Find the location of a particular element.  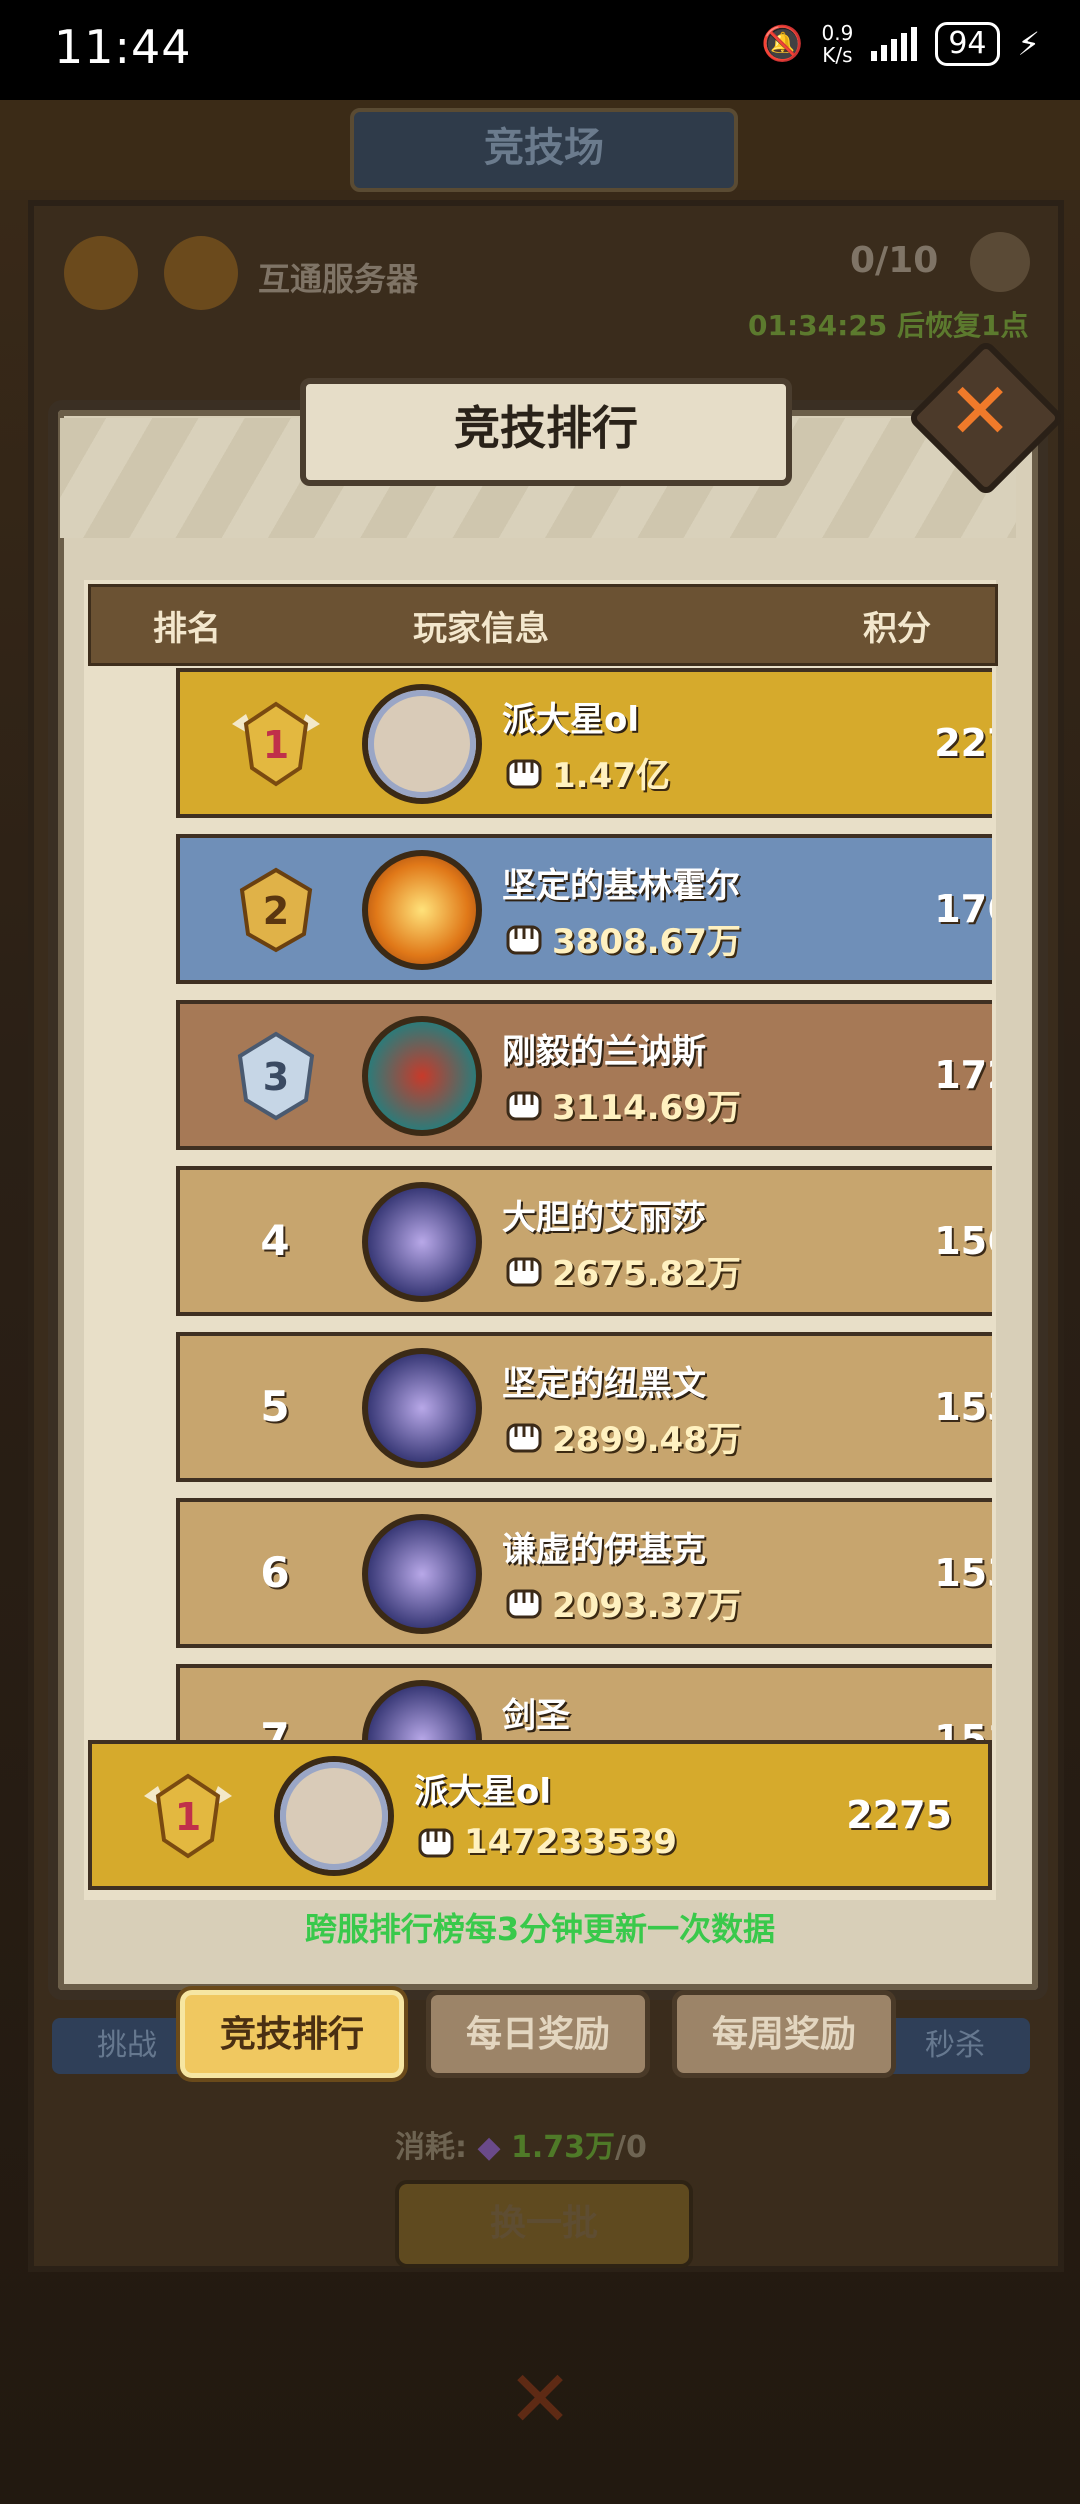

power-info: 2093.37万 is located at coordinates (621, 1602).